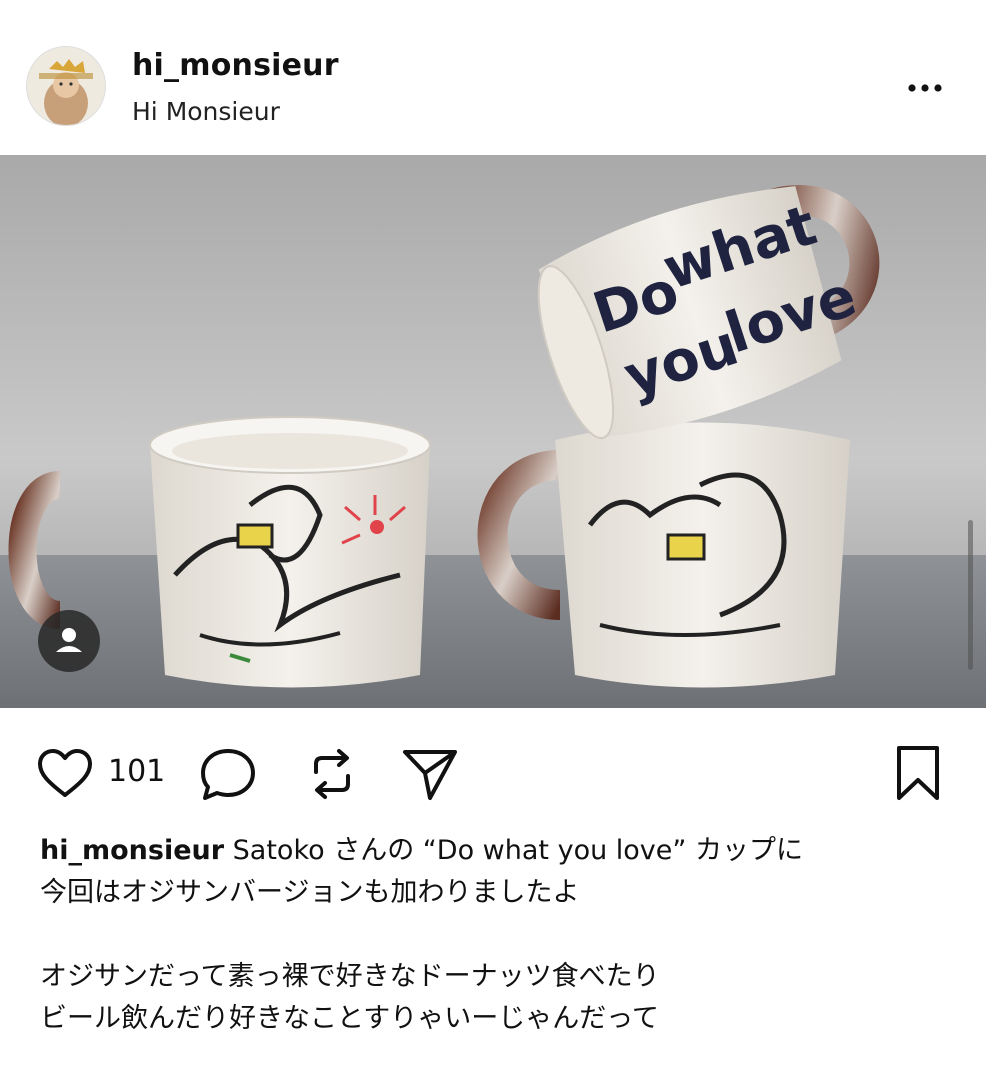 This screenshot has width=986, height=1080. Describe the element at coordinates (970, 595) in the screenshot. I see `scrollbar` at that location.